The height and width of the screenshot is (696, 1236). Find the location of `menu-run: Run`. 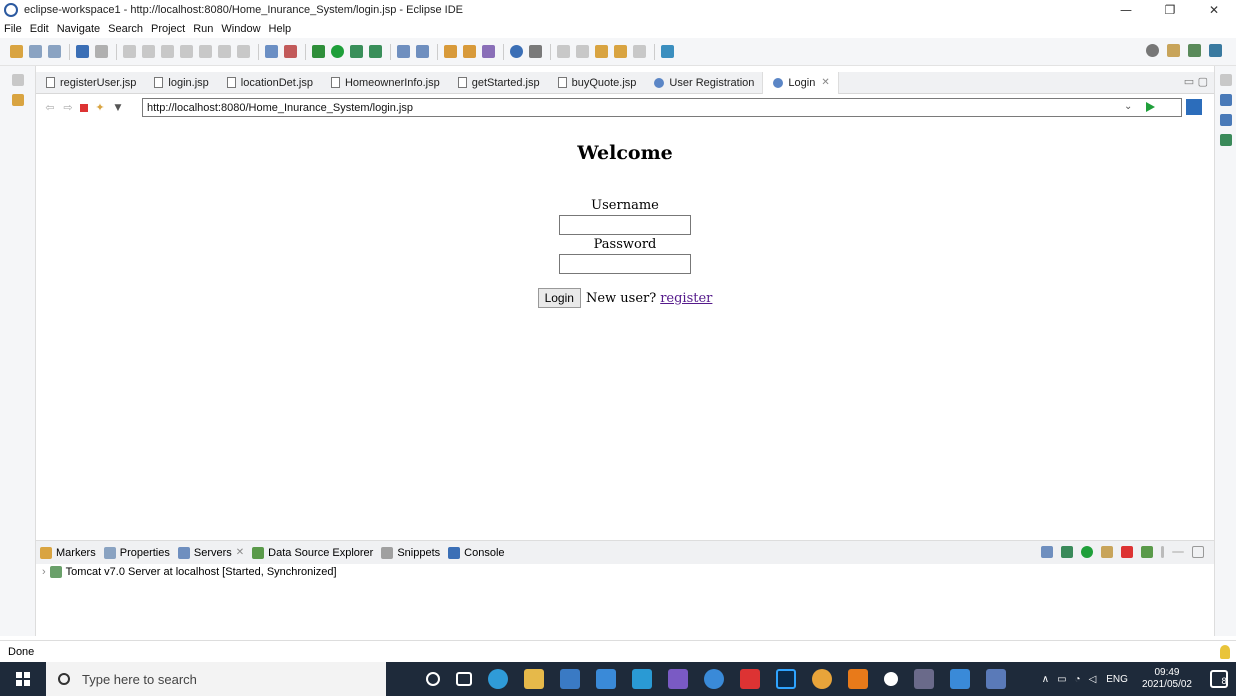

menu-run: Run is located at coordinates (203, 29).